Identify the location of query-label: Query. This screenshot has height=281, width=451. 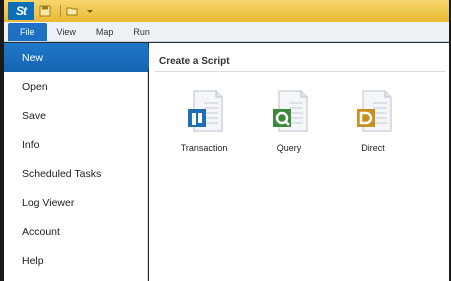
(289, 148).